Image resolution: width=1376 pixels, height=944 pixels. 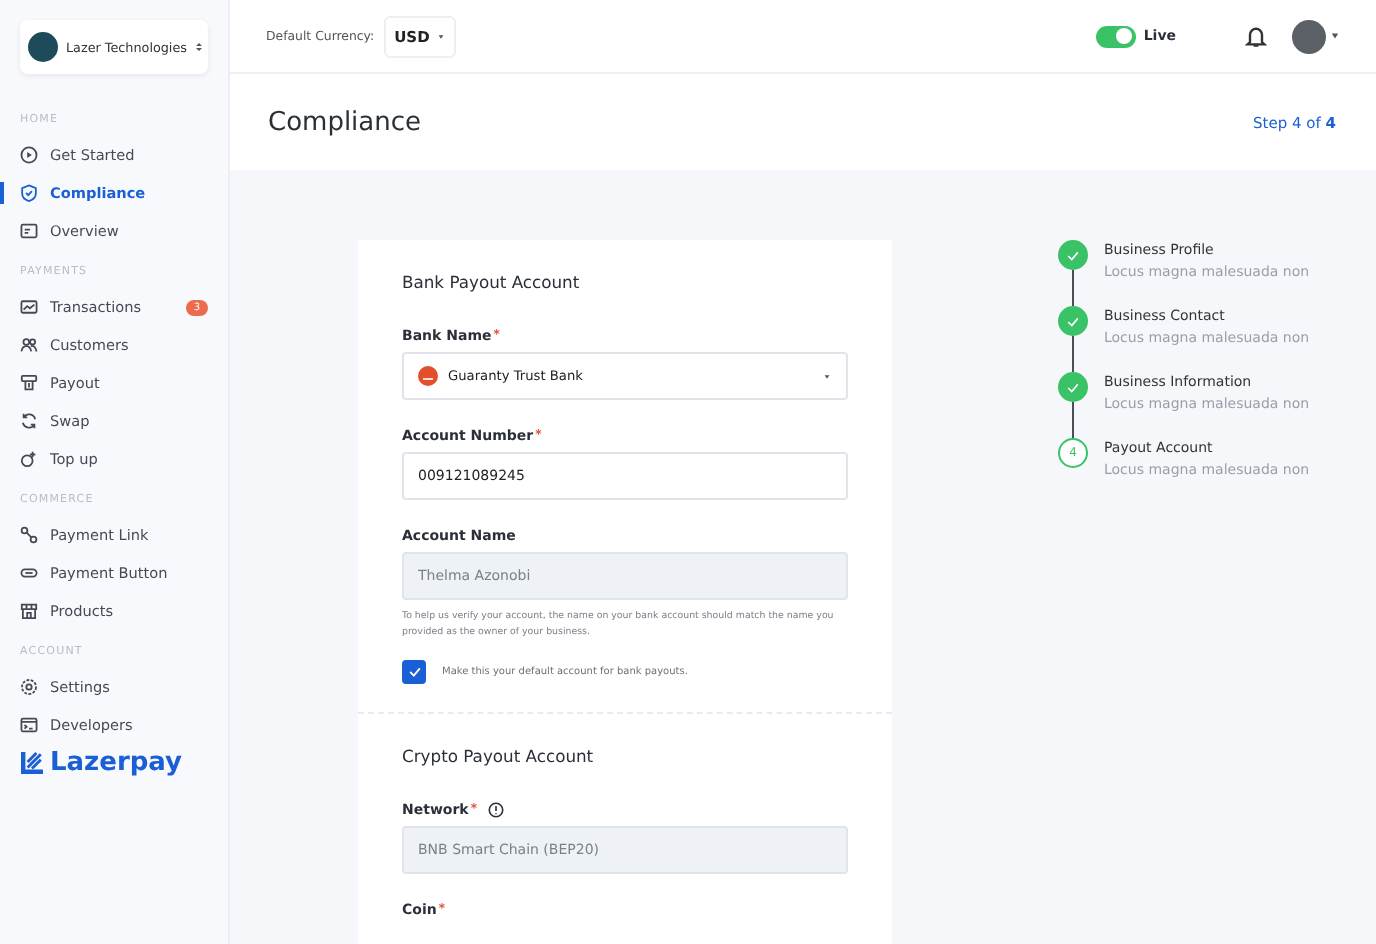 What do you see at coordinates (29, 193) in the screenshot?
I see `shield-check-icon` at bounding box center [29, 193].